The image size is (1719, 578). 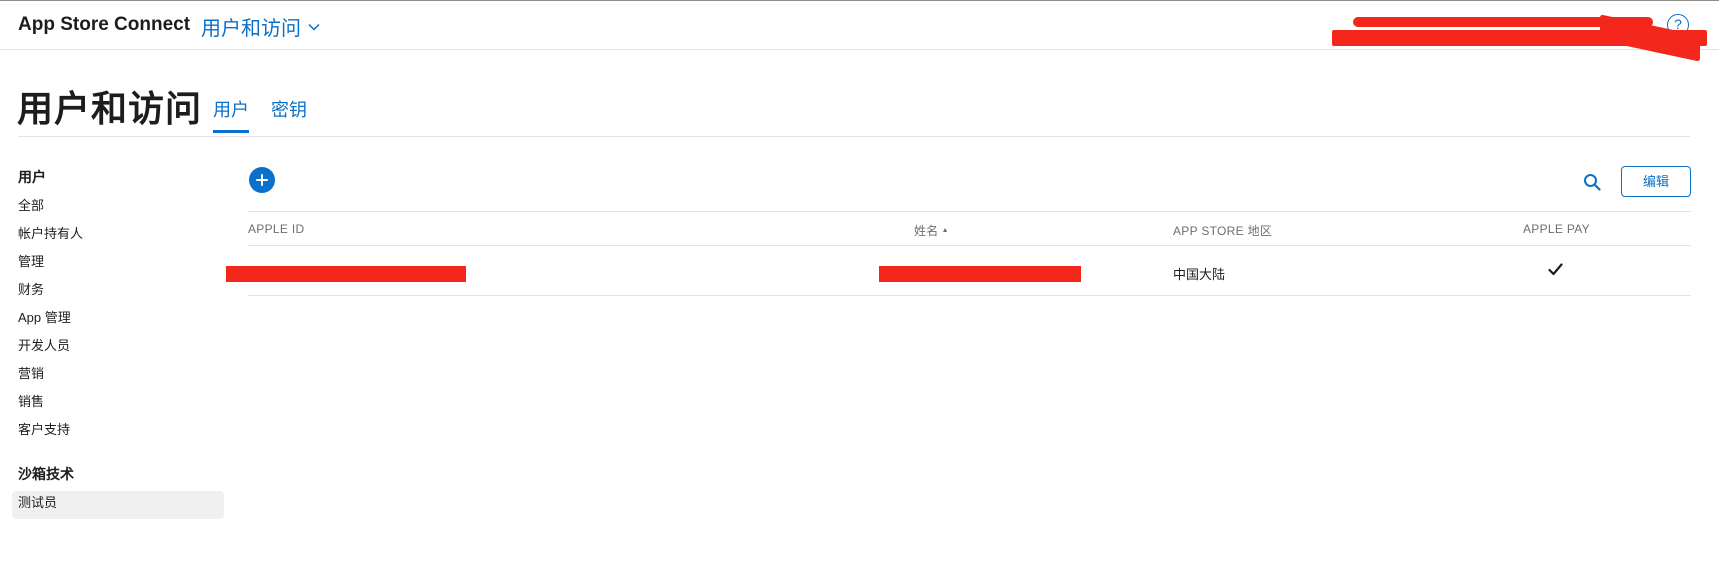 I want to click on redacted-apple-id, so click(x=346, y=274).